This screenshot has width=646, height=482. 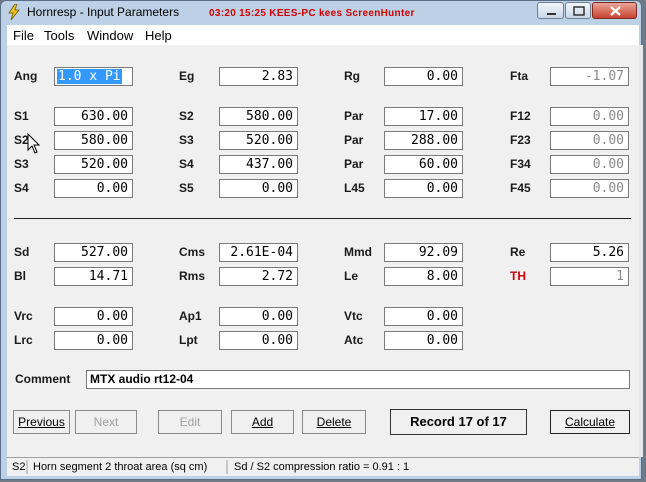 I want to click on previous-label: Previous, so click(x=41, y=422).